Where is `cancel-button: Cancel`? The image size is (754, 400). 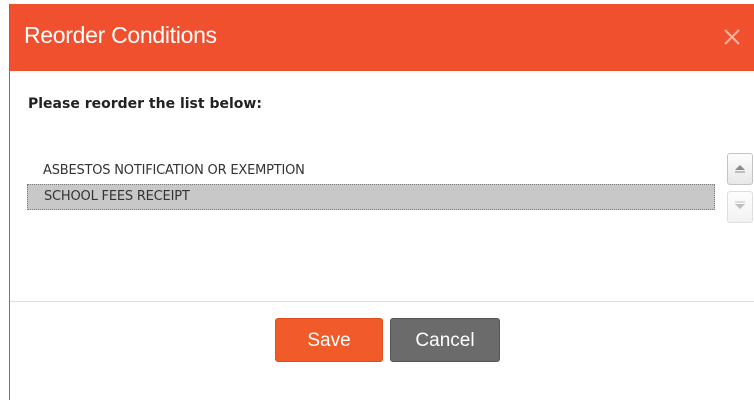 cancel-button: Cancel is located at coordinates (445, 340).